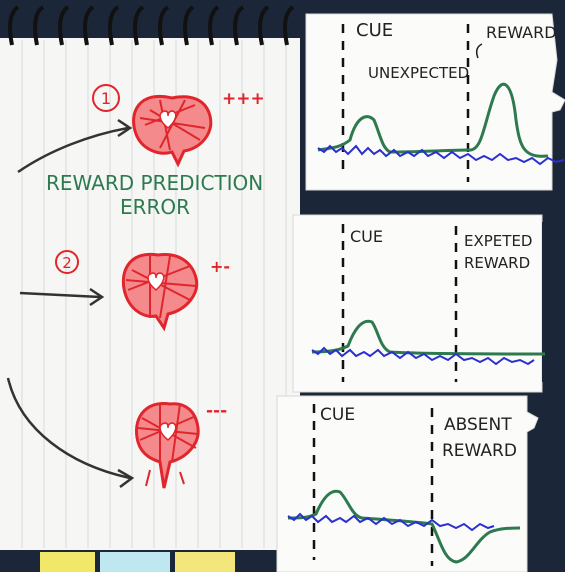 This screenshot has height=572, width=565. Describe the element at coordinates (374, 30) in the screenshot. I see `card-1-cue: CUE` at that location.